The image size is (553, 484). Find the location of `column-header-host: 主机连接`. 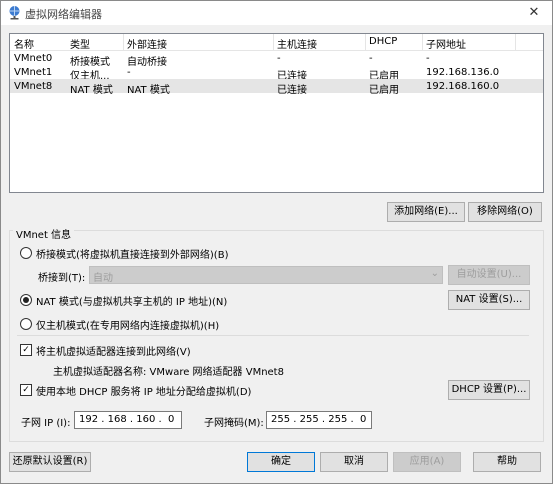

column-header-host: 主机连接 is located at coordinates (297, 43).